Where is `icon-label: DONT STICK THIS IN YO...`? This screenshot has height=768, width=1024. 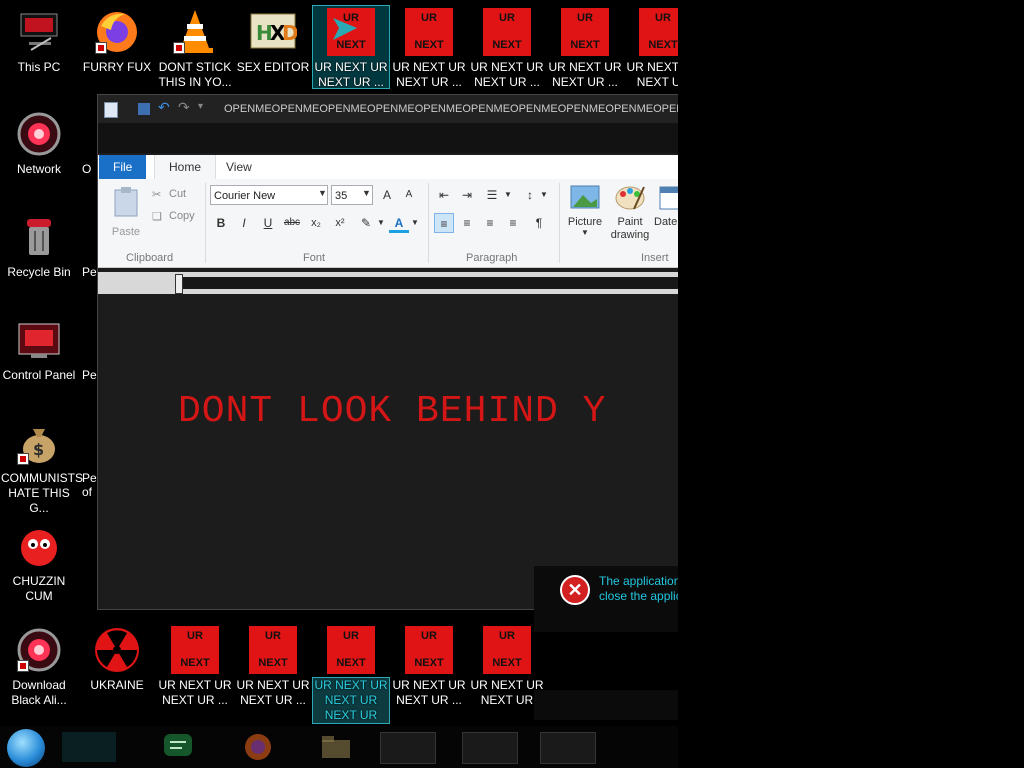 icon-label: DONT STICK THIS IN YO... is located at coordinates (195, 74).